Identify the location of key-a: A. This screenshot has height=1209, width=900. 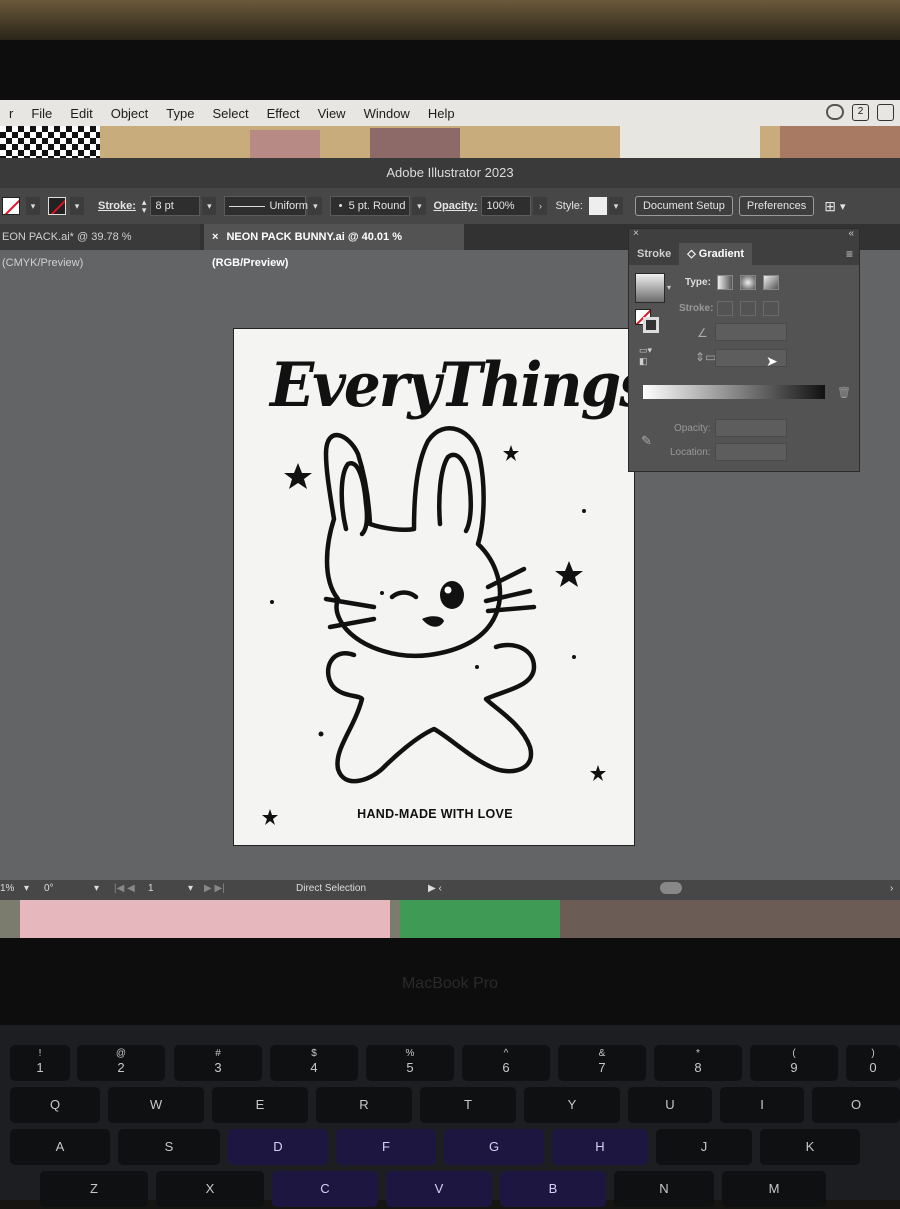
(60, 1147).